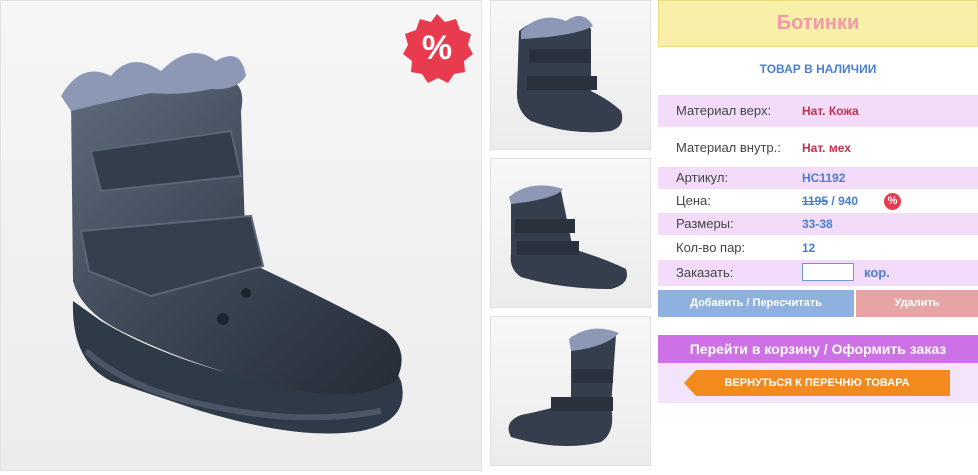 This screenshot has width=978, height=475. I want to click on detail-label: Кол-во пар:, so click(711, 247).